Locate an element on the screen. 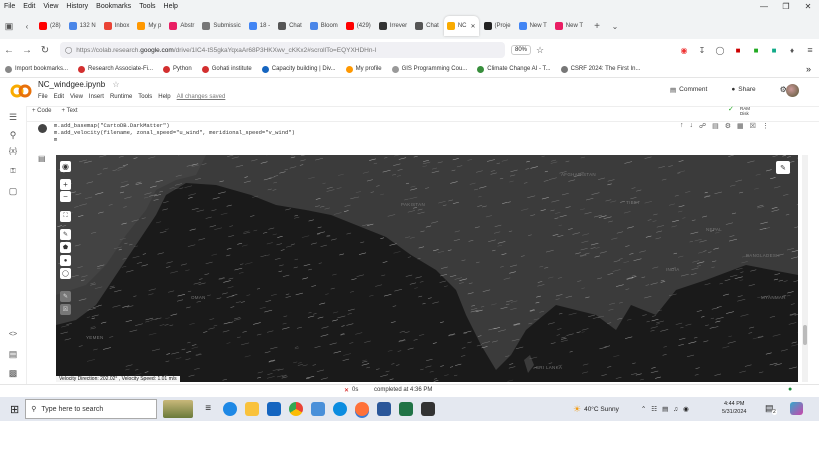 Image resolution: width=819 pixels, height=460 pixels. zoom-in-button: + is located at coordinates (65, 184).